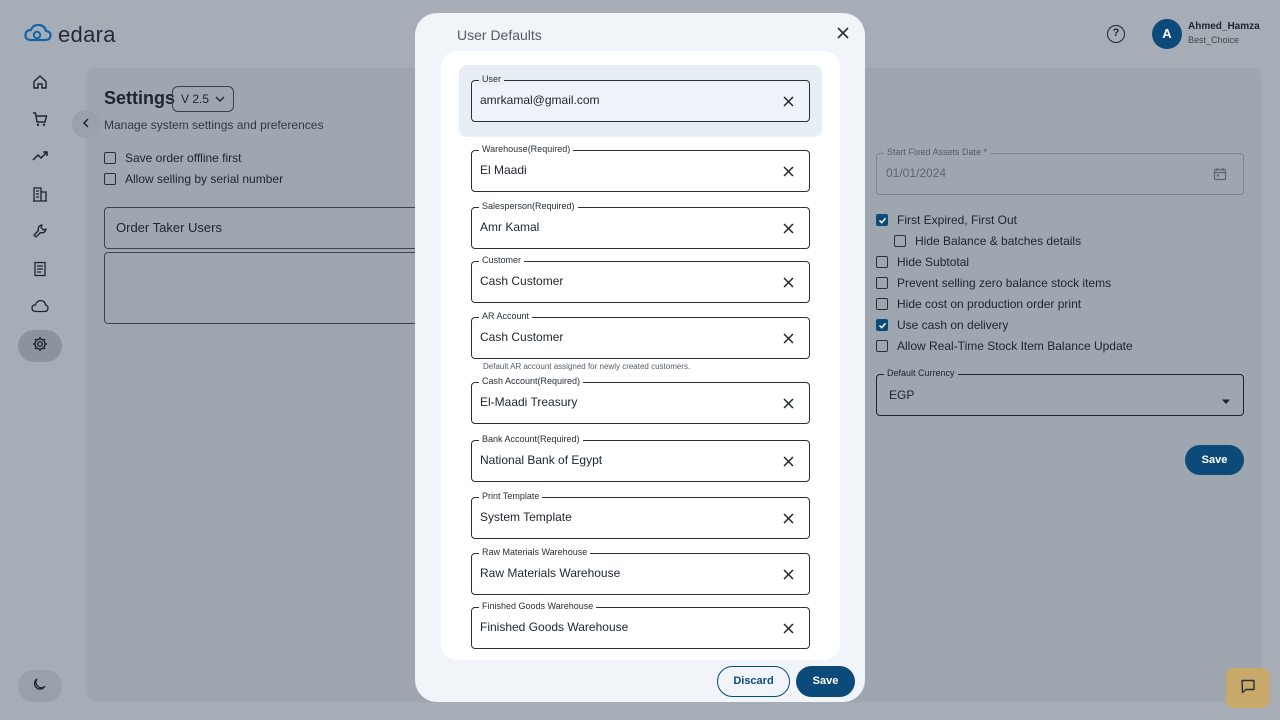  What do you see at coordinates (640, 335) in the screenshot?
I see `ar-account-field: AR Account Cash Customer` at bounding box center [640, 335].